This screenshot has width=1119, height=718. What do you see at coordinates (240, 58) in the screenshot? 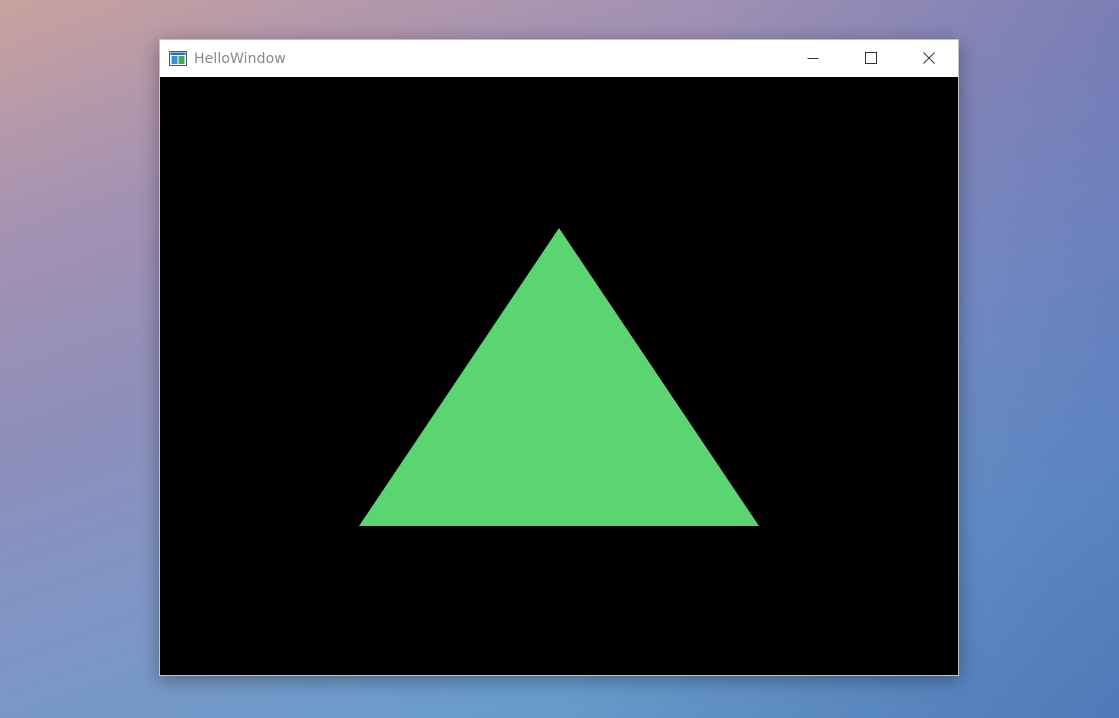
I see `window-title: HelloWindow` at bounding box center [240, 58].